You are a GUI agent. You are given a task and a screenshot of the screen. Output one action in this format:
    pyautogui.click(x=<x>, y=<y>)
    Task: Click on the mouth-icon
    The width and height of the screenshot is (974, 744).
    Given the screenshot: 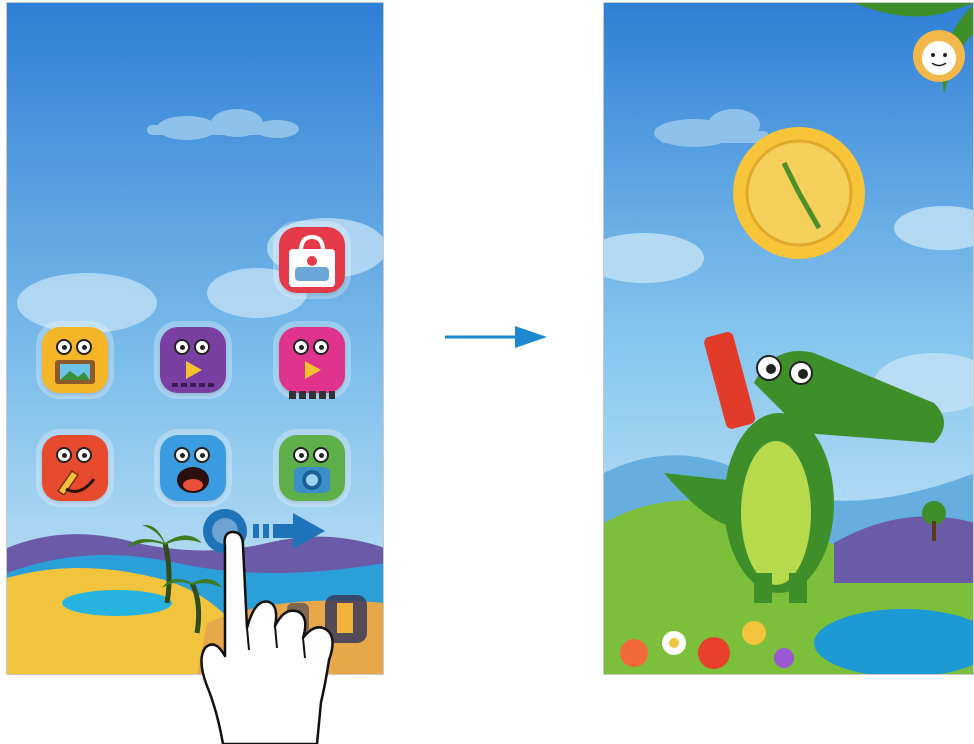 What is the action you would take?
    pyautogui.click(x=193, y=480)
    